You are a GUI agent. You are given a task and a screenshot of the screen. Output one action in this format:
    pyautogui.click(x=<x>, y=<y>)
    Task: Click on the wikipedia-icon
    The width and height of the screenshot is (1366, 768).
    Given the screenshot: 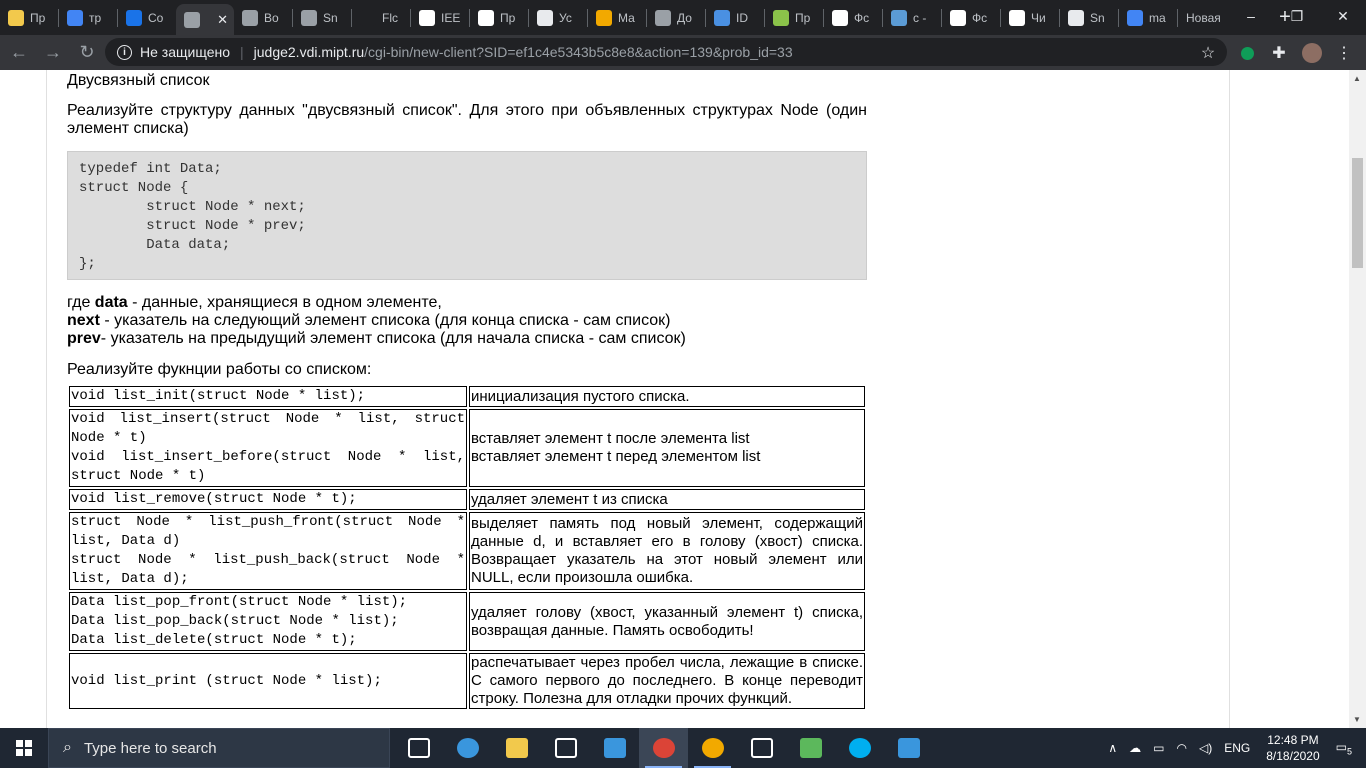 What is the action you would take?
    pyautogui.click(x=427, y=17)
    